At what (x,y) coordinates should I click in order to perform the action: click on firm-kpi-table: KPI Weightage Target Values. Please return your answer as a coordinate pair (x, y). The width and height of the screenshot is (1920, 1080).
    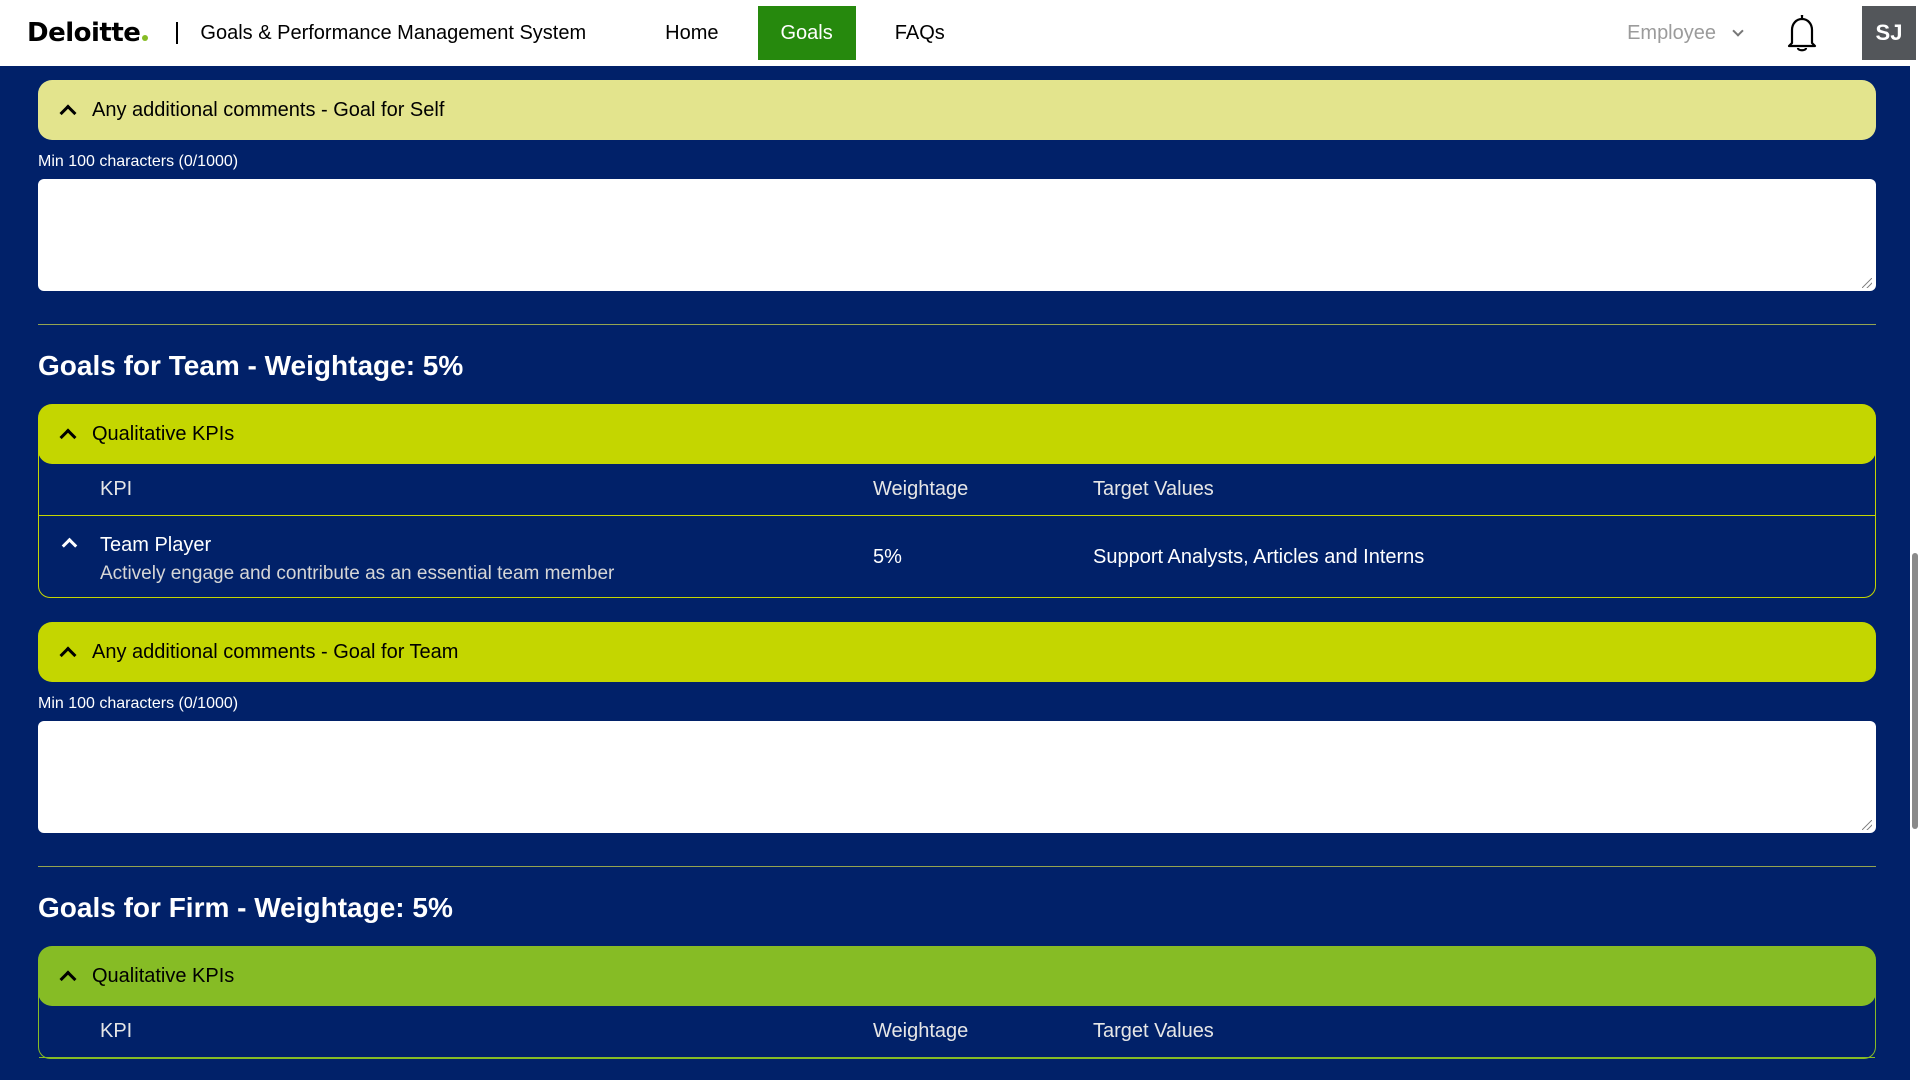
    Looking at the image, I should click on (957, 1025).